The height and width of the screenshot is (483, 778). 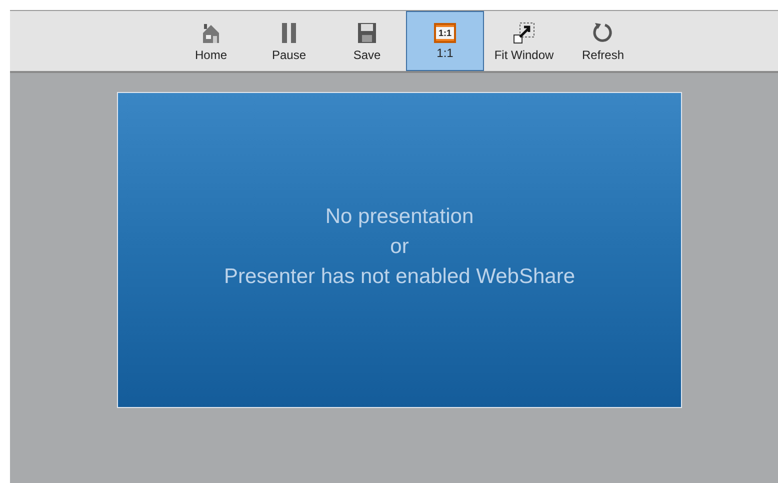 What do you see at coordinates (399, 246) in the screenshot?
I see `status-message: or` at bounding box center [399, 246].